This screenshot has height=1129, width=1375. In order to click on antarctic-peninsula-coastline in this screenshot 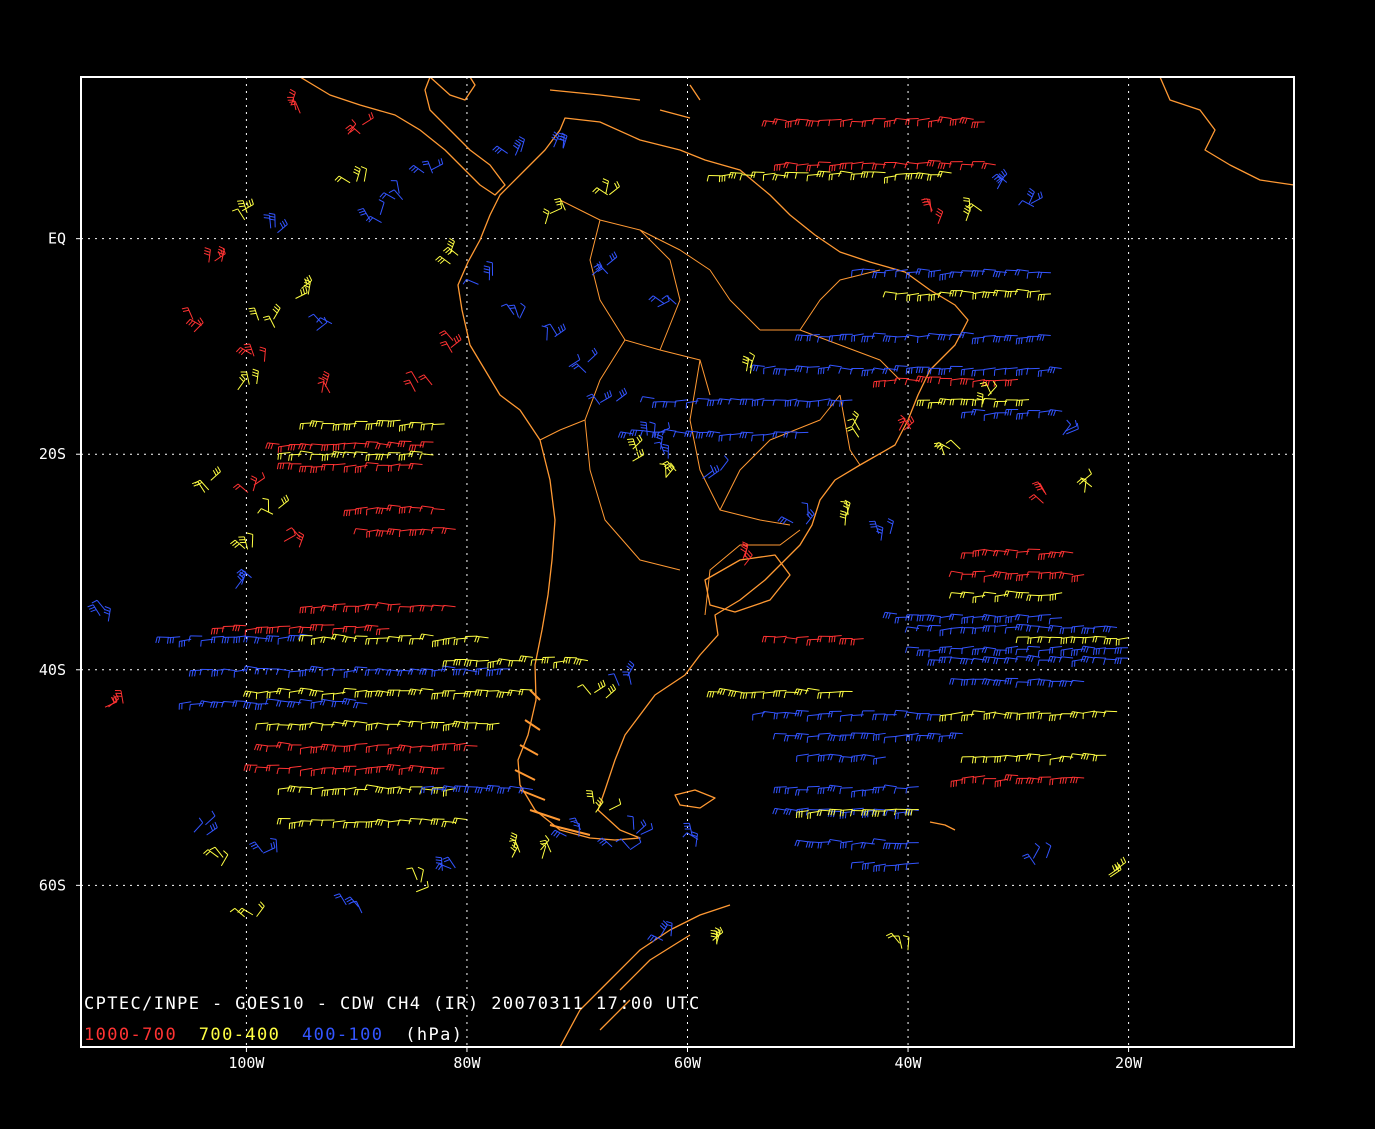, I will do `click(645, 976)`.